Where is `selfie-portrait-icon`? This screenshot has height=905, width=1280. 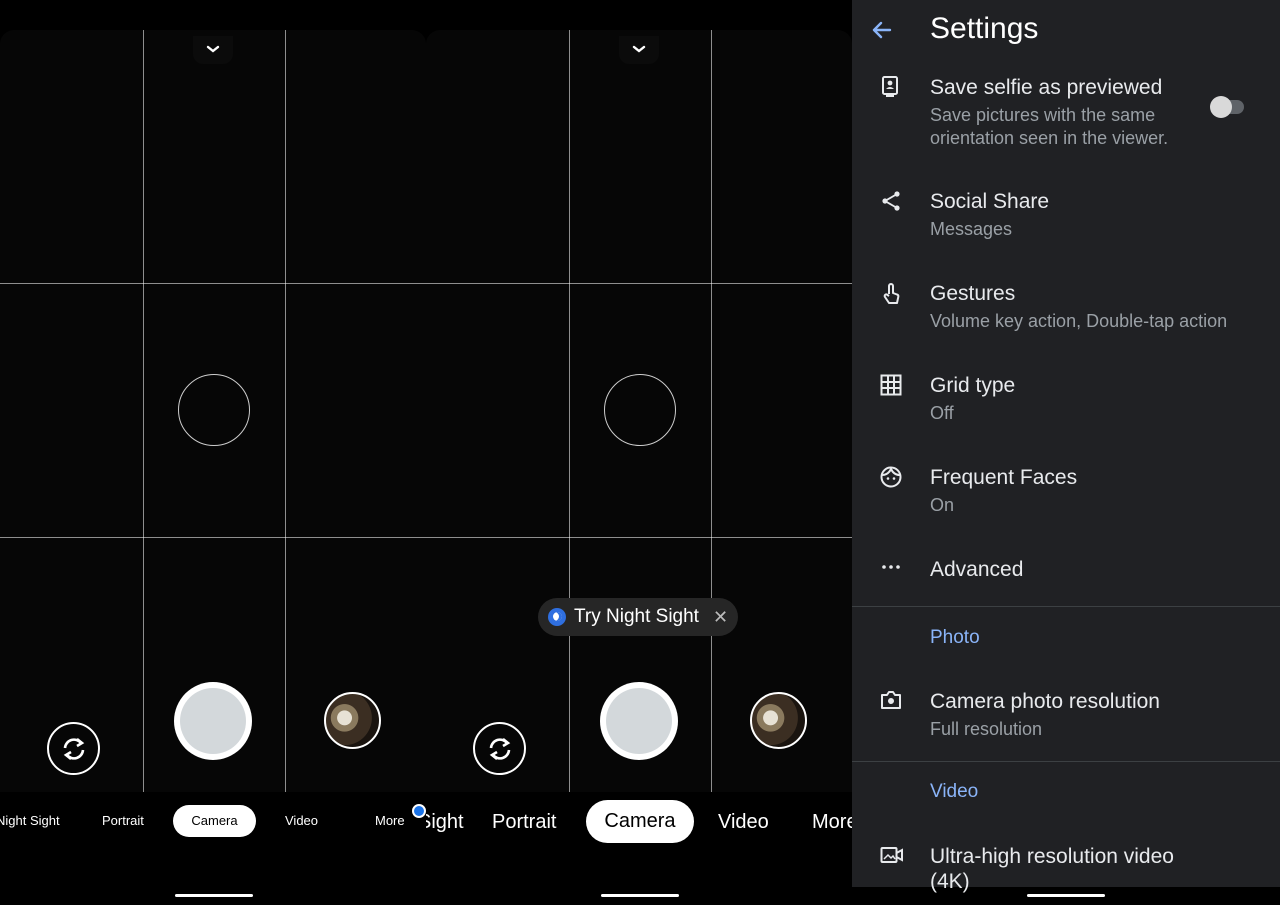
selfie-portrait-icon is located at coordinates (891, 87).